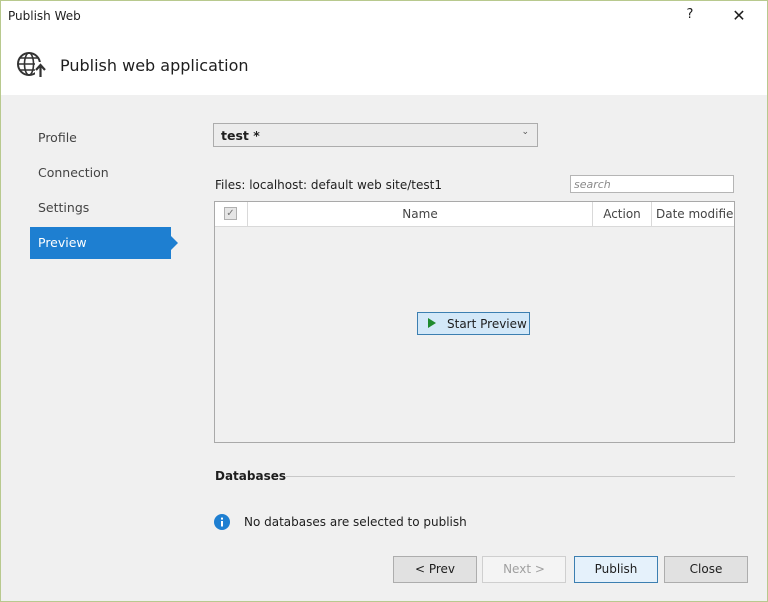 Image resolution: width=768 pixels, height=602 pixels. I want to click on next-button: Next >, so click(524, 569).